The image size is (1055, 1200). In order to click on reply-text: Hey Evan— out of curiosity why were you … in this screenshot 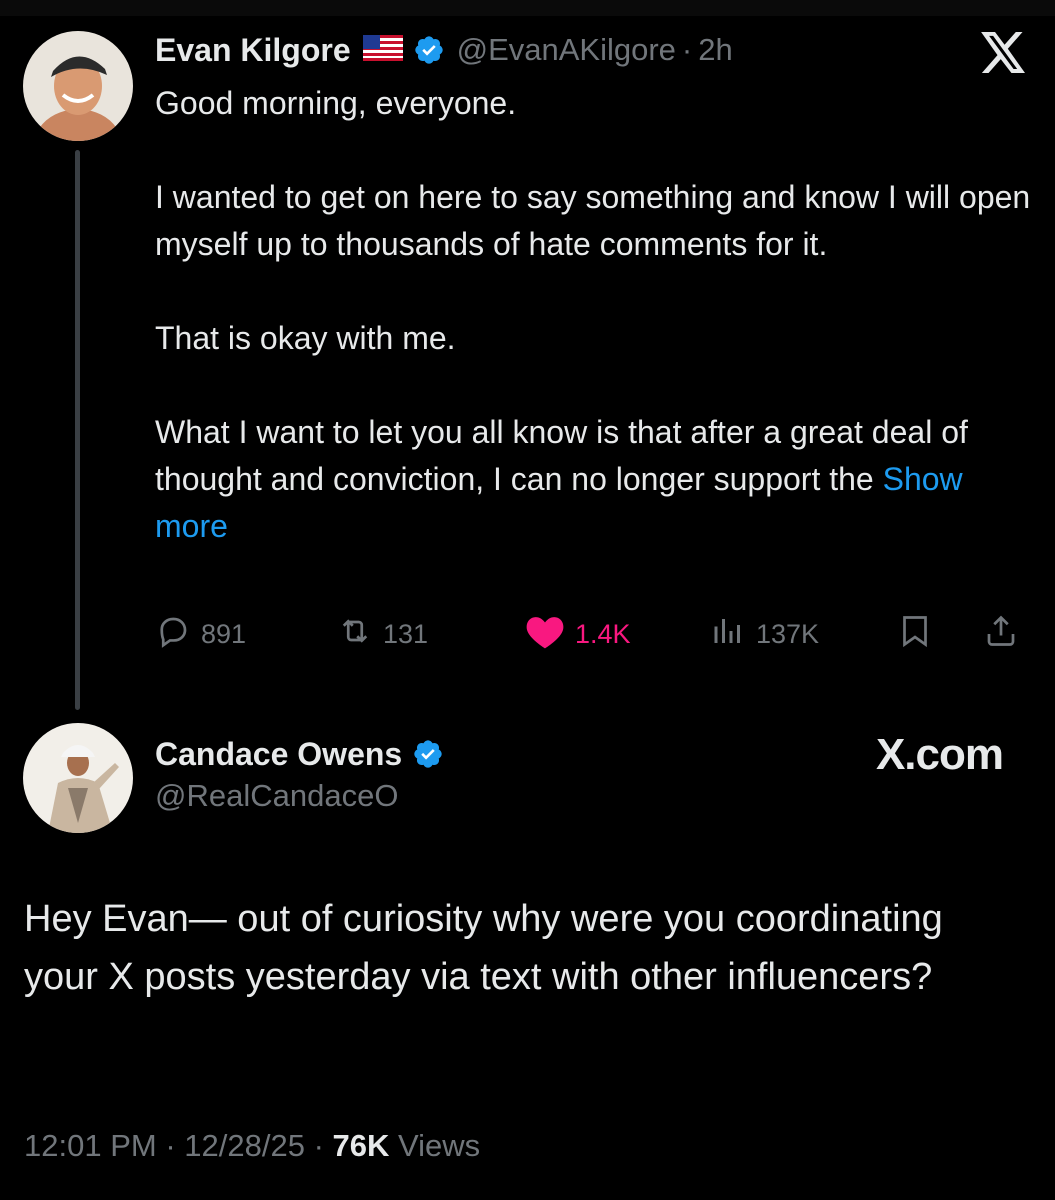, I will do `click(483, 948)`.